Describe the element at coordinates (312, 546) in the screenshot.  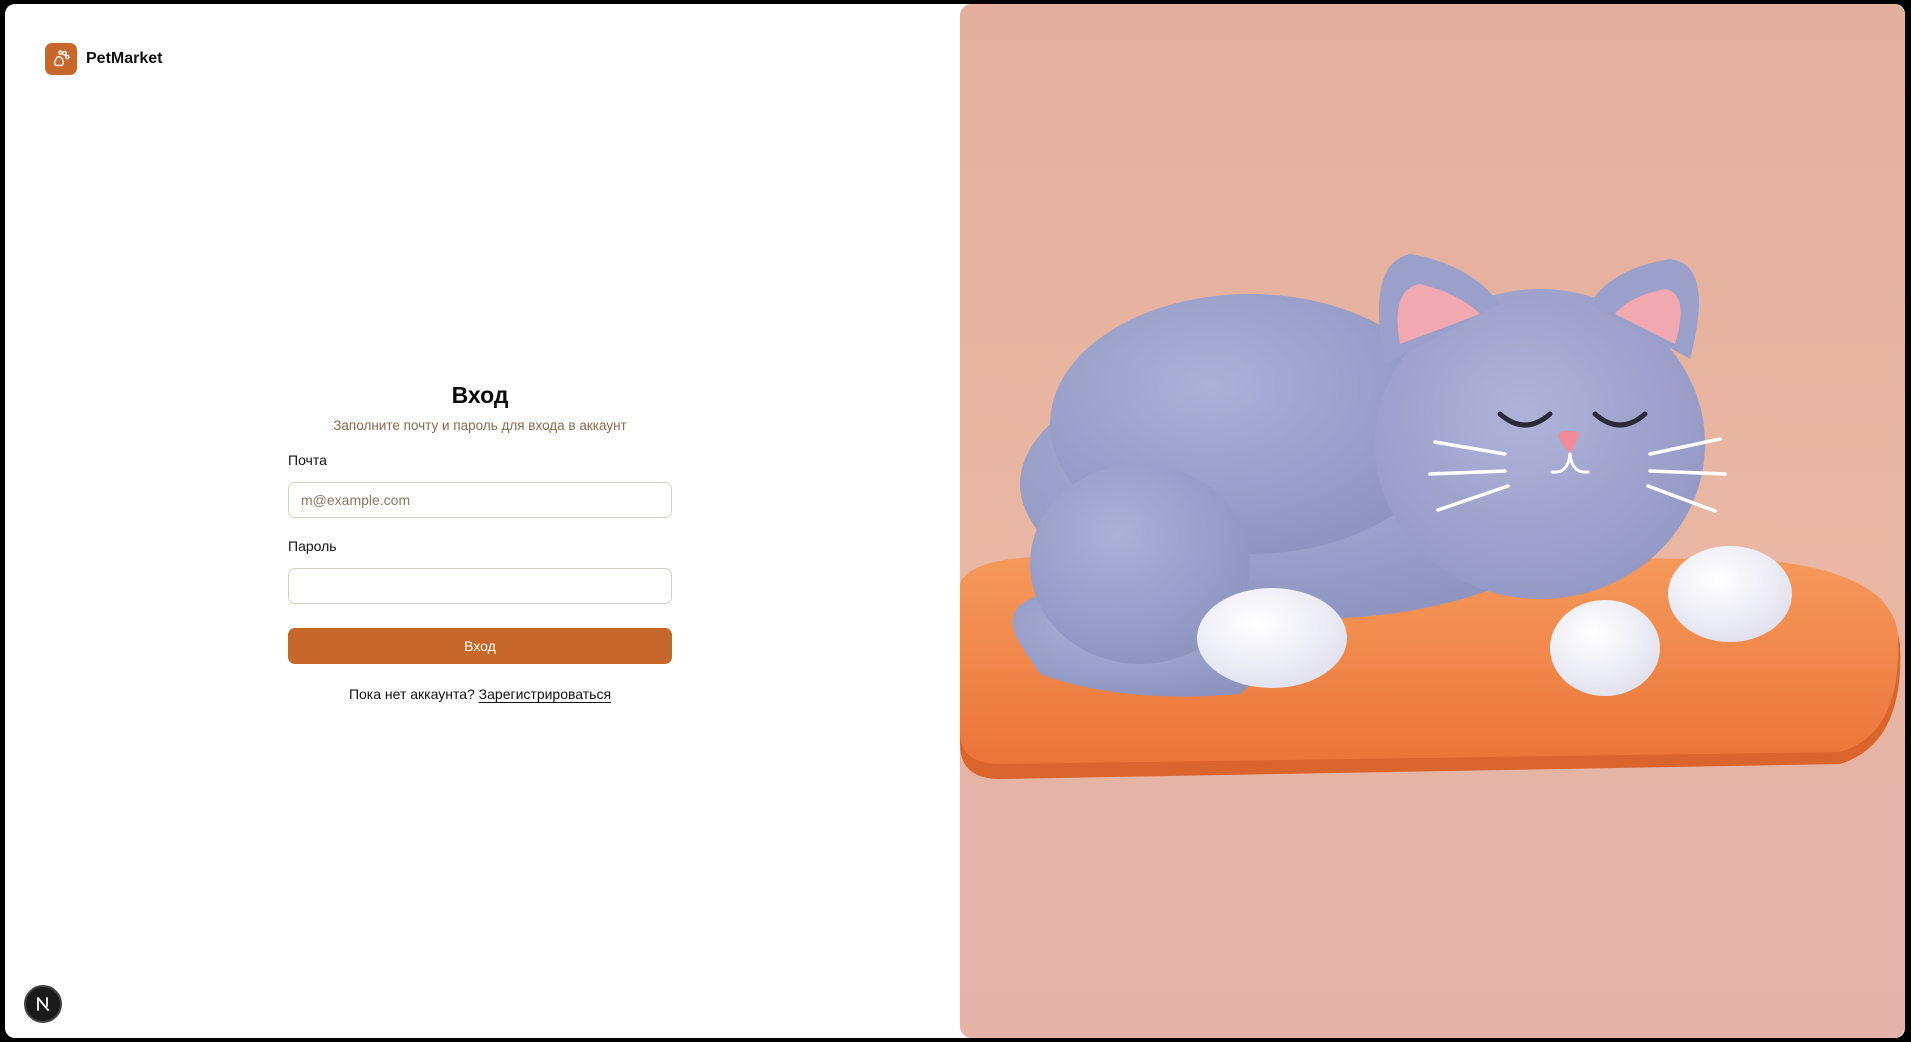
I see `password-label: Пароль` at that location.